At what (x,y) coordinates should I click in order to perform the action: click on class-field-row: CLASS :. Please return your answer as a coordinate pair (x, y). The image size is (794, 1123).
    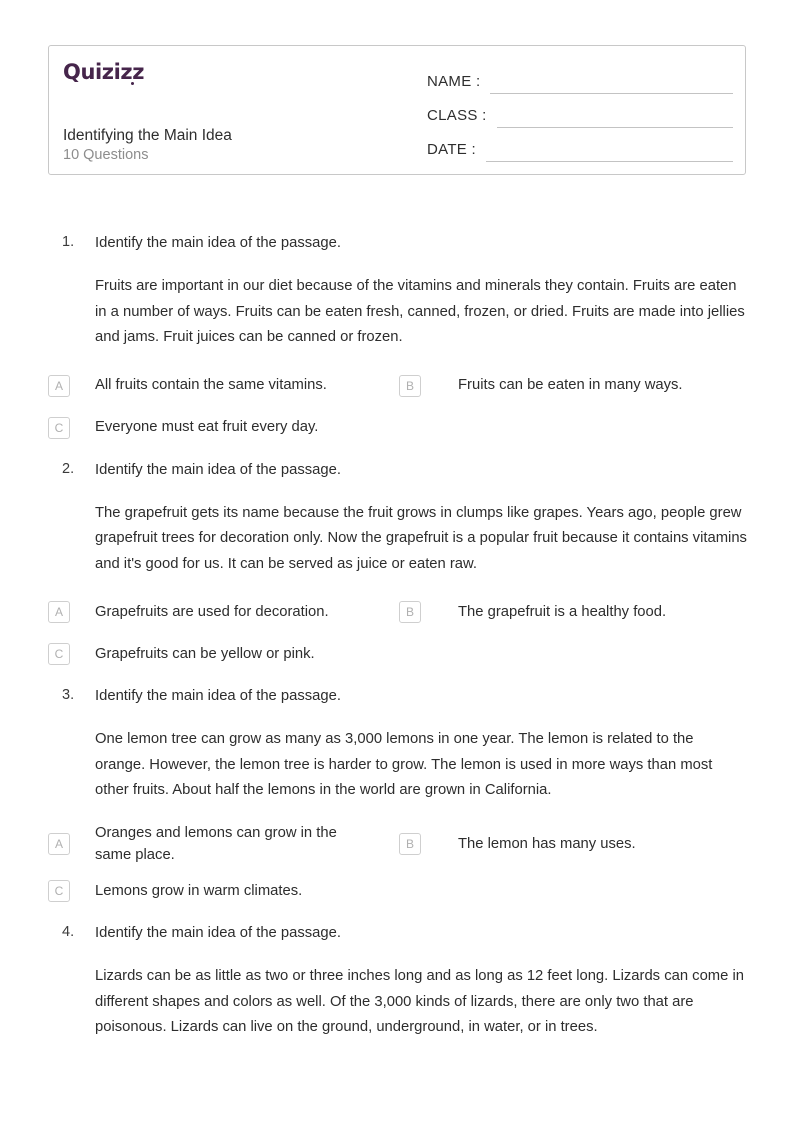
    Looking at the image, I should click on (580, 111).